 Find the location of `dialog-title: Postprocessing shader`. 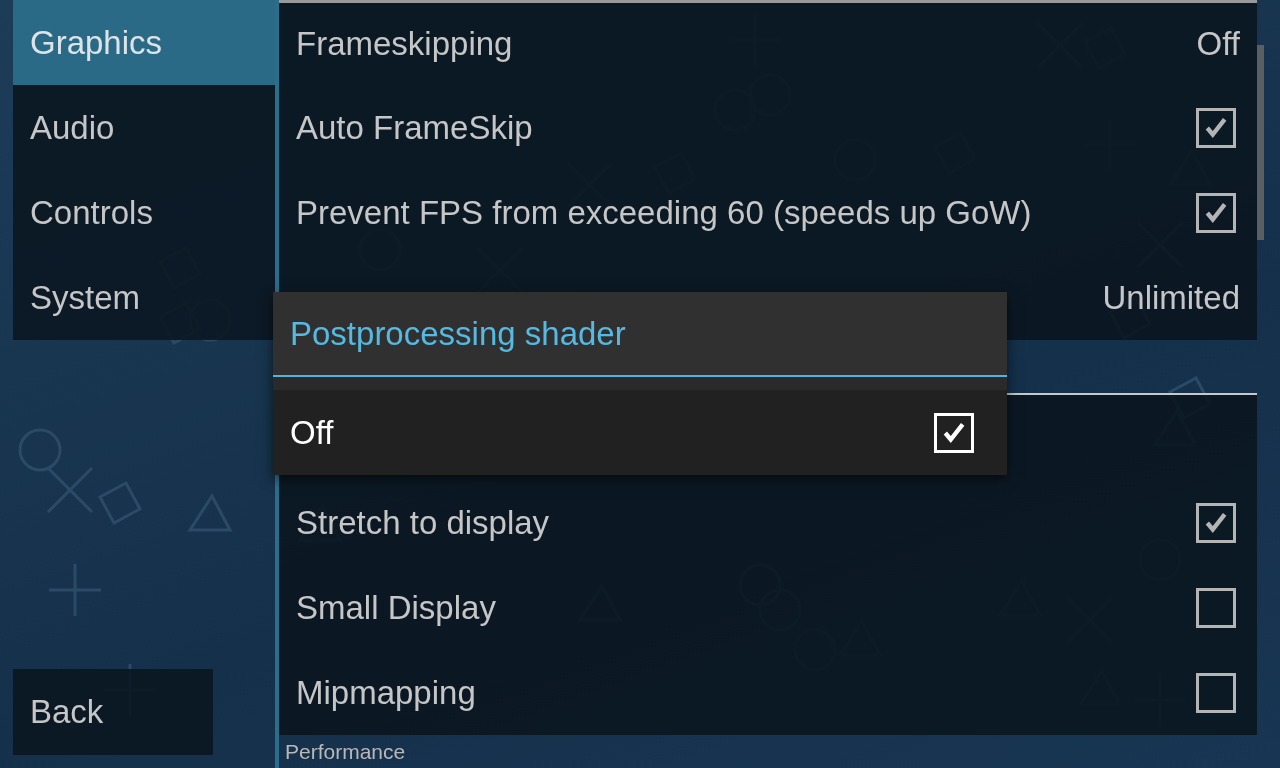

dialog-title: Postprocessing shader is located at coordinates (640, 334).